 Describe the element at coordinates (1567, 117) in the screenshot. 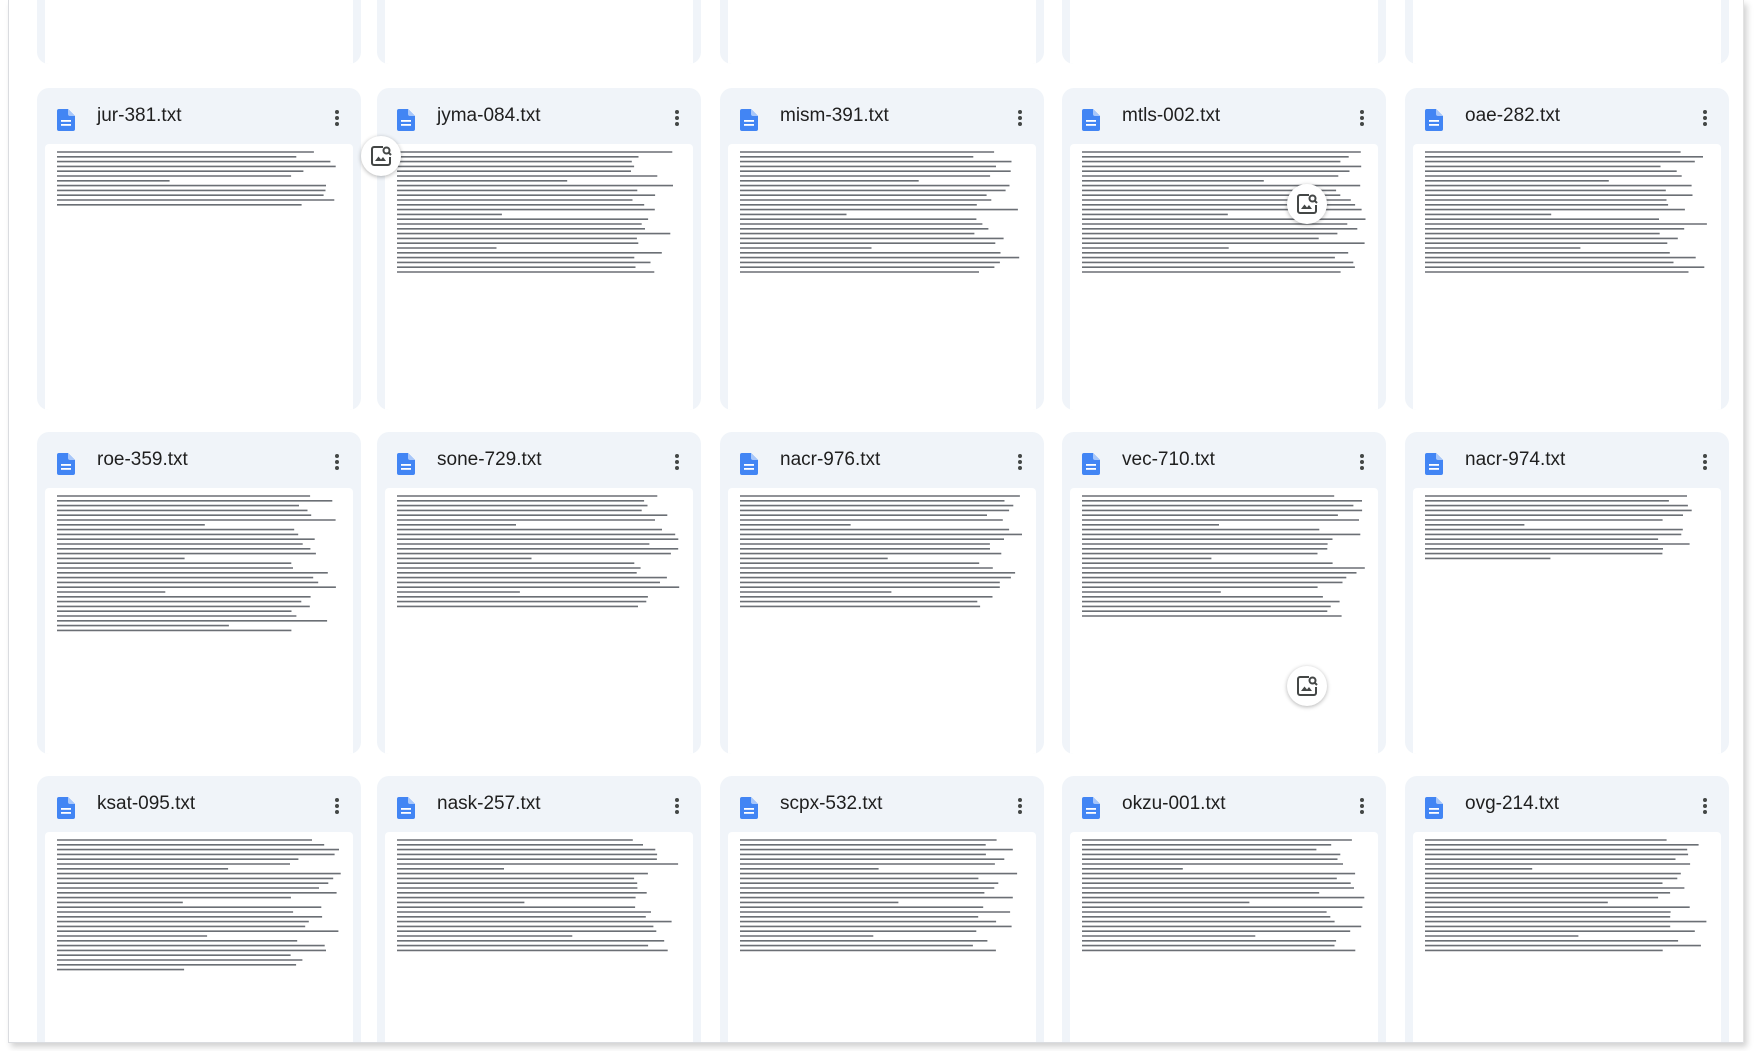

I see `file-card-header: oae-282.txt` at that location.